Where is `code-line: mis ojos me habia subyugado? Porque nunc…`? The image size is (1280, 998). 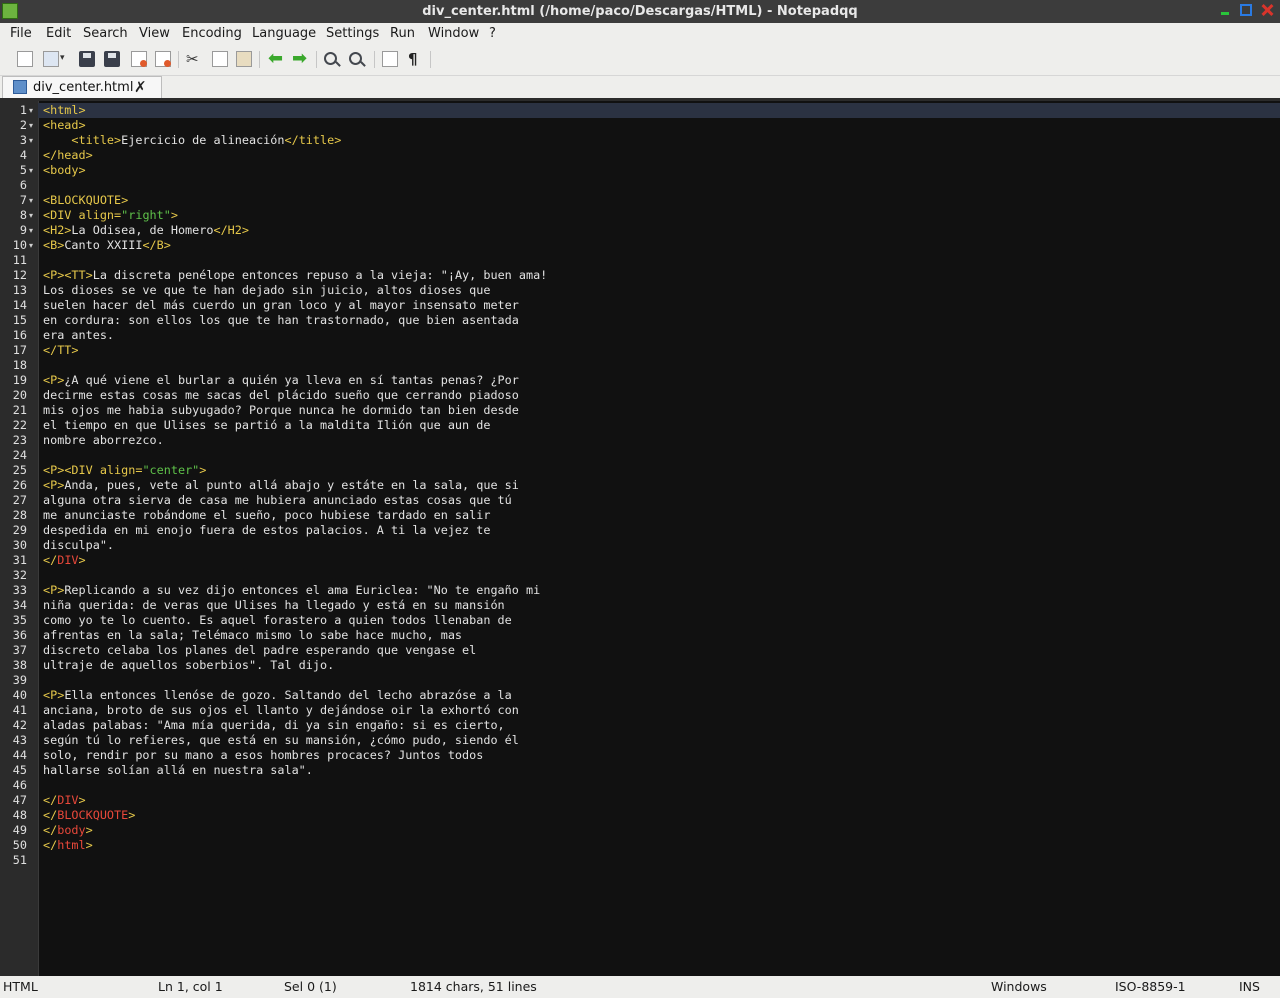 code-line: mis ojos me habia subyugado? Porque nunc… is located at coordinates (659, 410).